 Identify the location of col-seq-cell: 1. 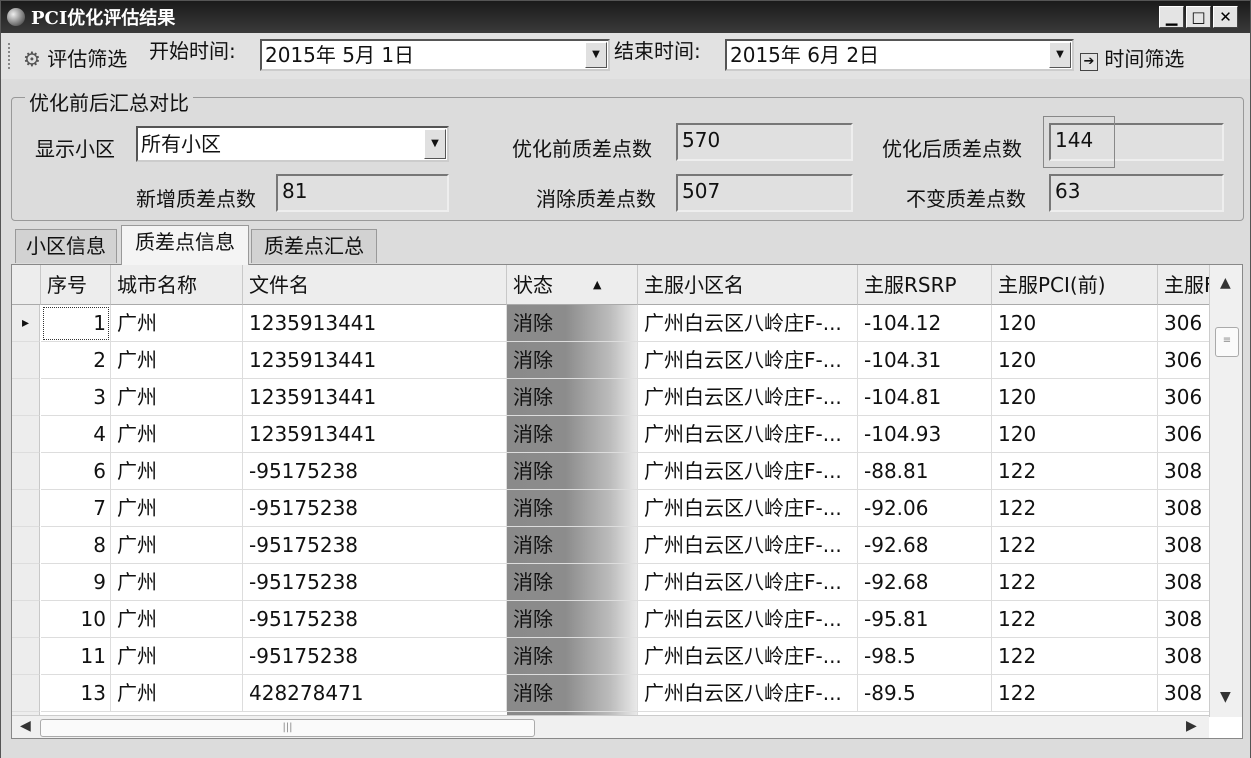
(76, 323).